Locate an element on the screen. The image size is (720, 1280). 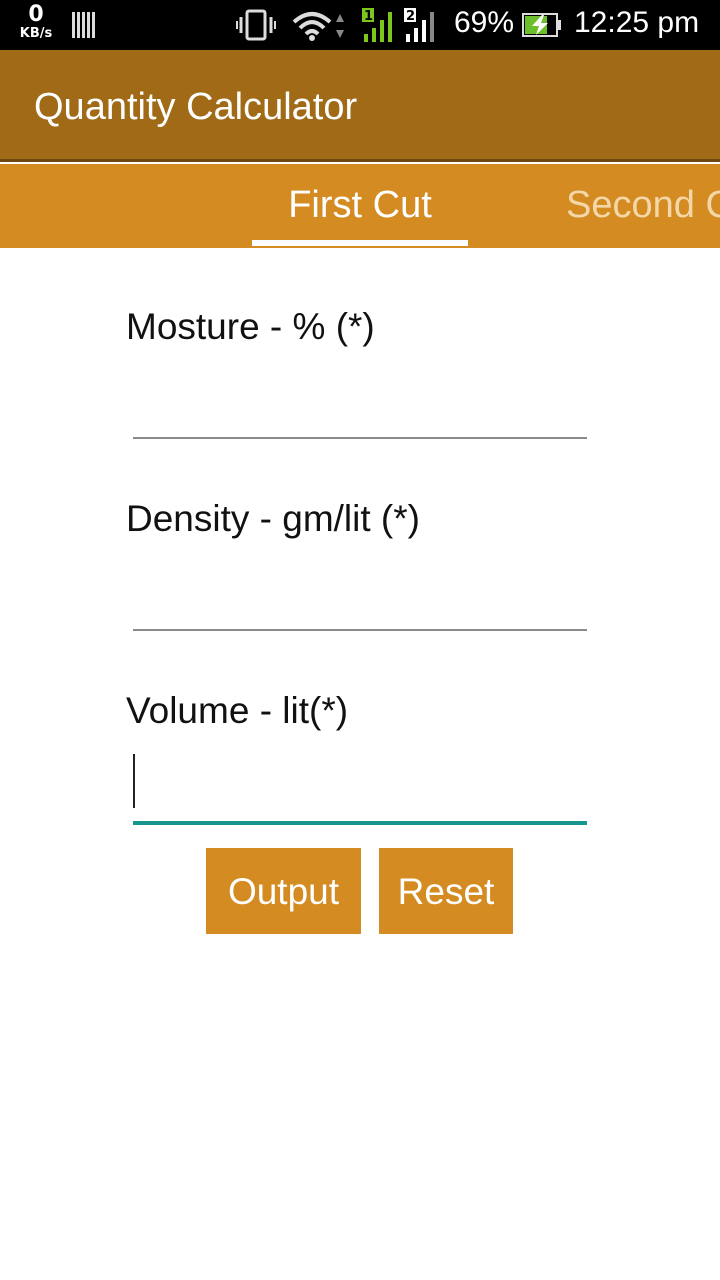
tab-bar: First Cut Second C is located at coordinates (360, 206).